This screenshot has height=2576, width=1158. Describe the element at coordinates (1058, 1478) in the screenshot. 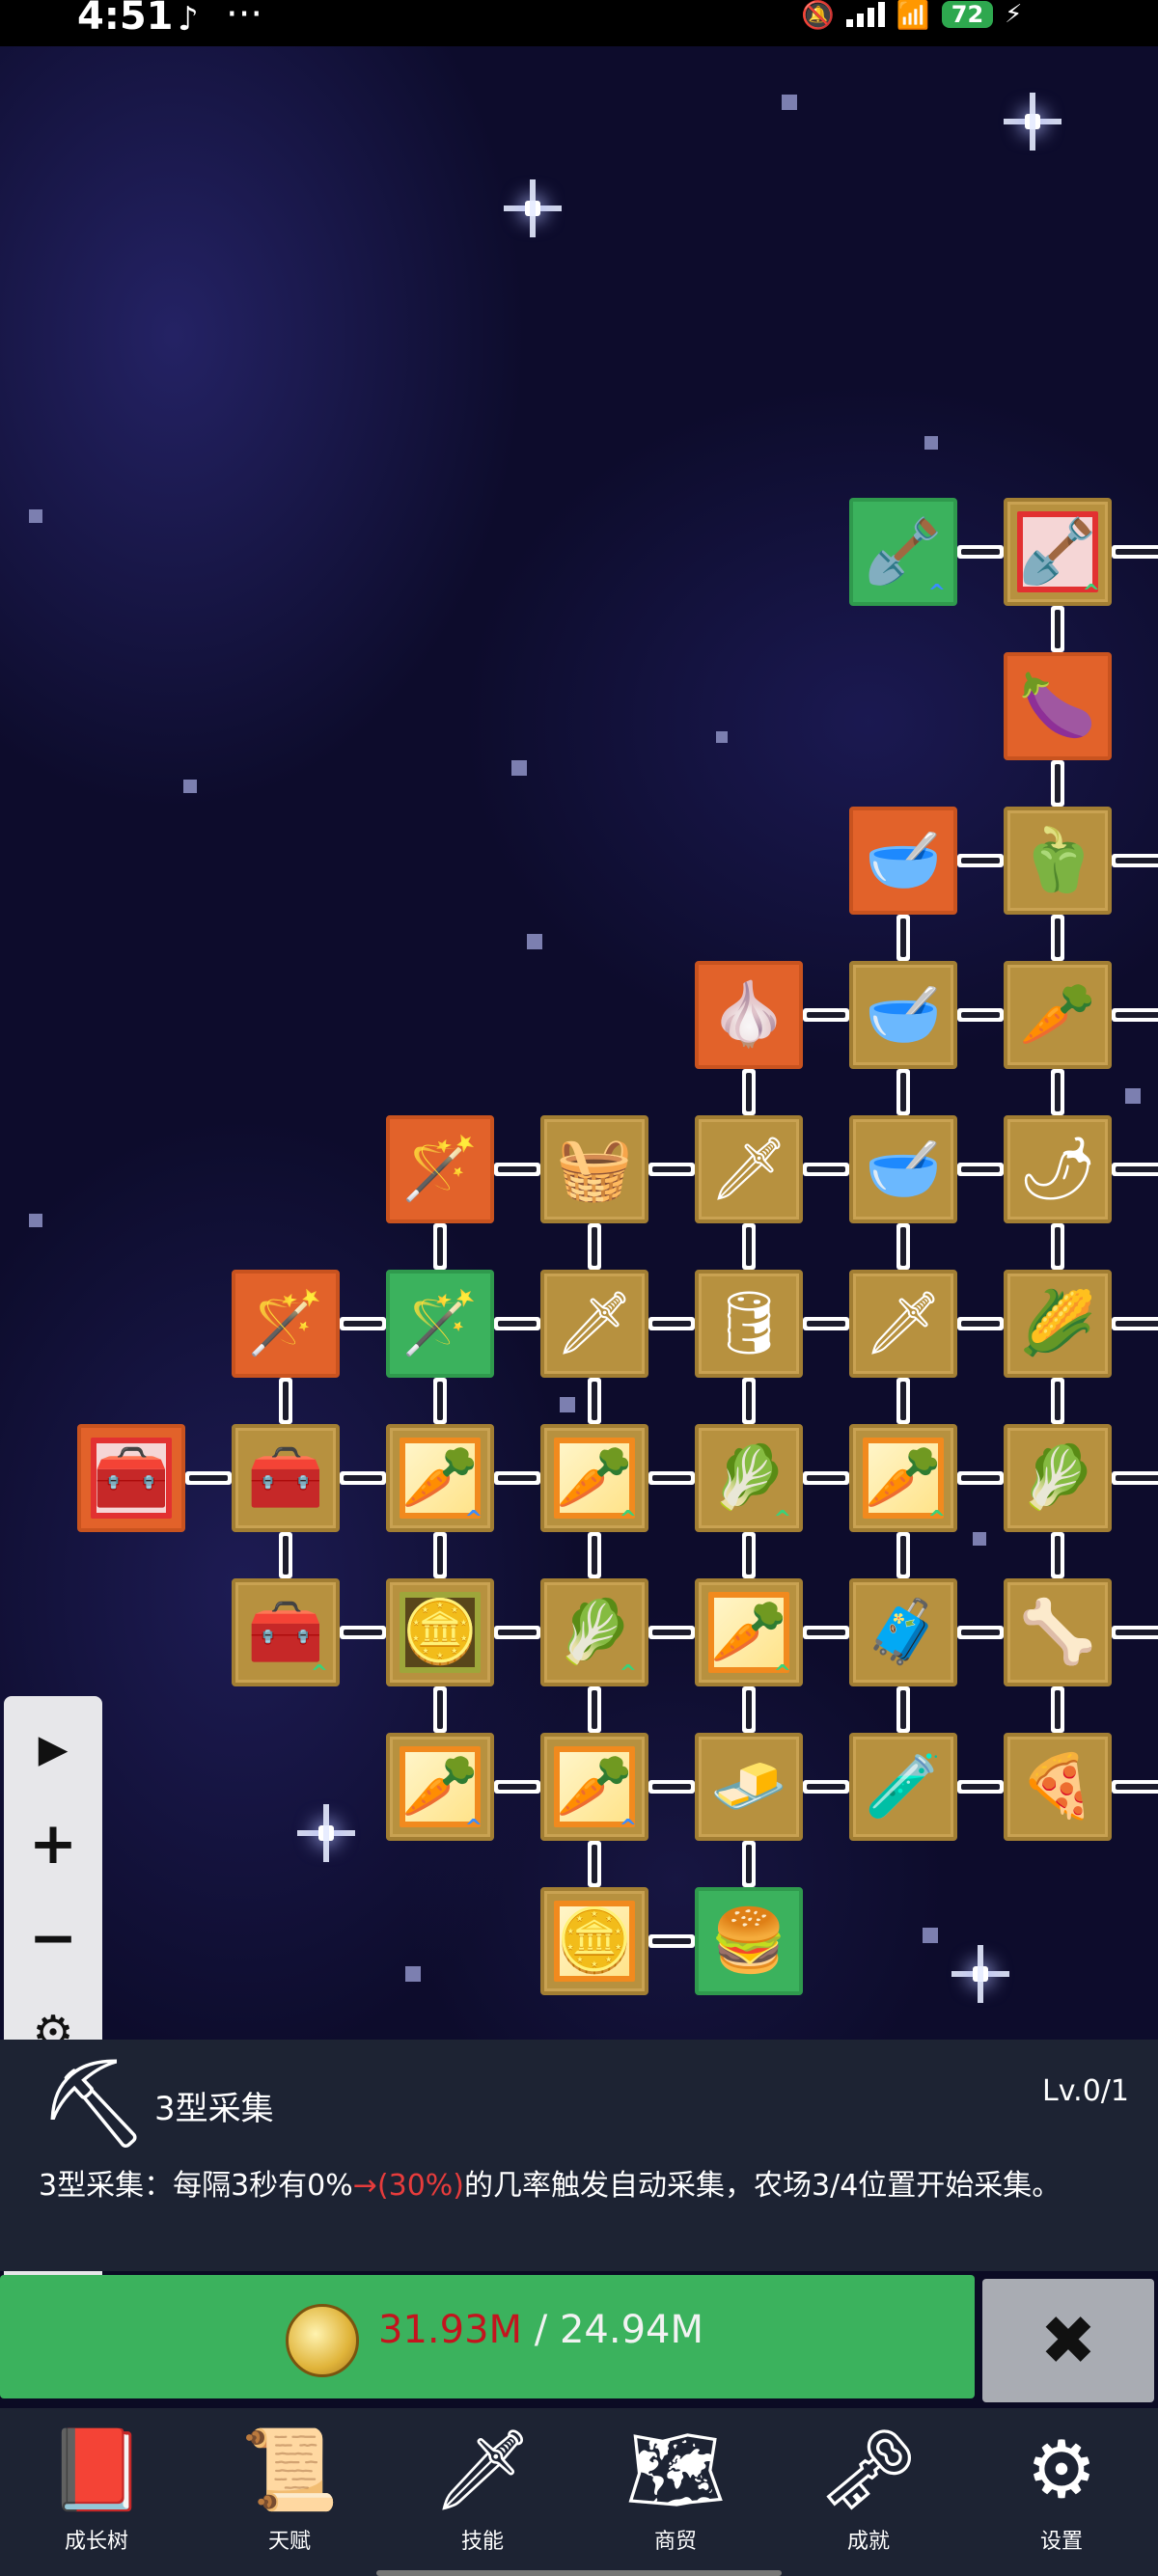

I see `skill-node: 🥬` at that location.